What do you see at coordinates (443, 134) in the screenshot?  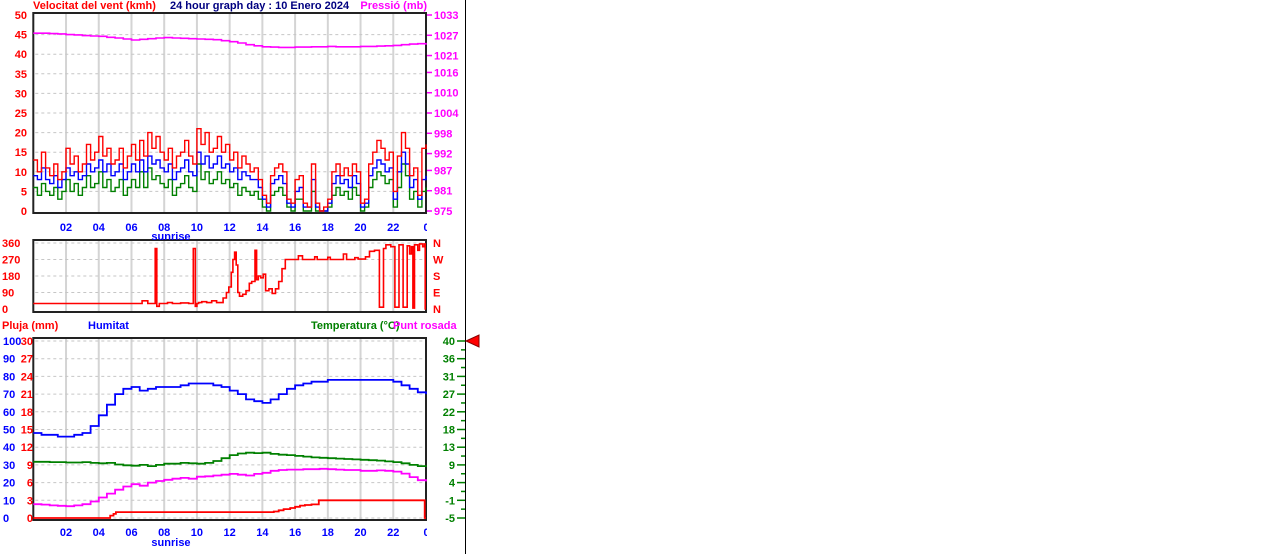 I see `pressure-tick-label: 998` at bounding box center [443, 134].